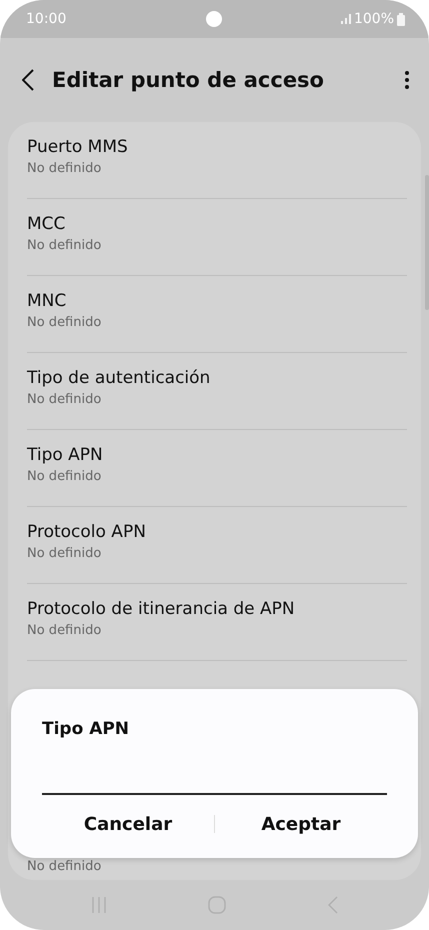  What do you see at coordinates (217, 532) in the screenshot?
I see `setting-title: Protocolo APN` at bounding box center [217, 532].